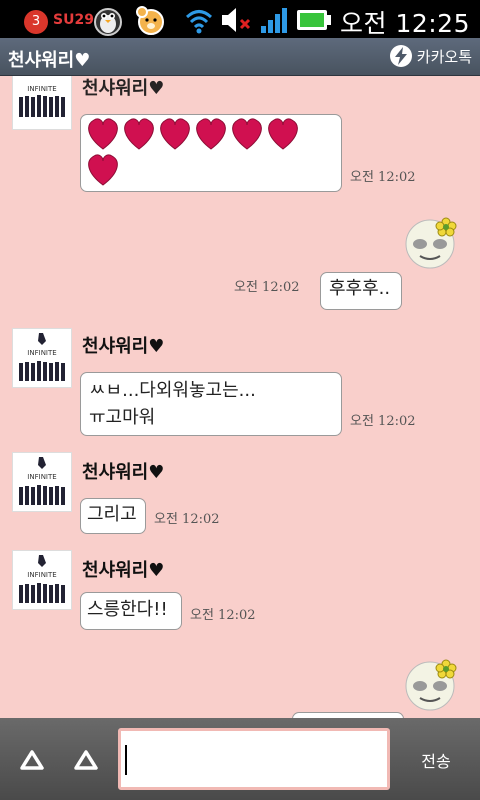  What do you see at coordinates (444, 56) in the screenshot?
I see `app-name: 카카오톡` at bounding box center [444, 56].